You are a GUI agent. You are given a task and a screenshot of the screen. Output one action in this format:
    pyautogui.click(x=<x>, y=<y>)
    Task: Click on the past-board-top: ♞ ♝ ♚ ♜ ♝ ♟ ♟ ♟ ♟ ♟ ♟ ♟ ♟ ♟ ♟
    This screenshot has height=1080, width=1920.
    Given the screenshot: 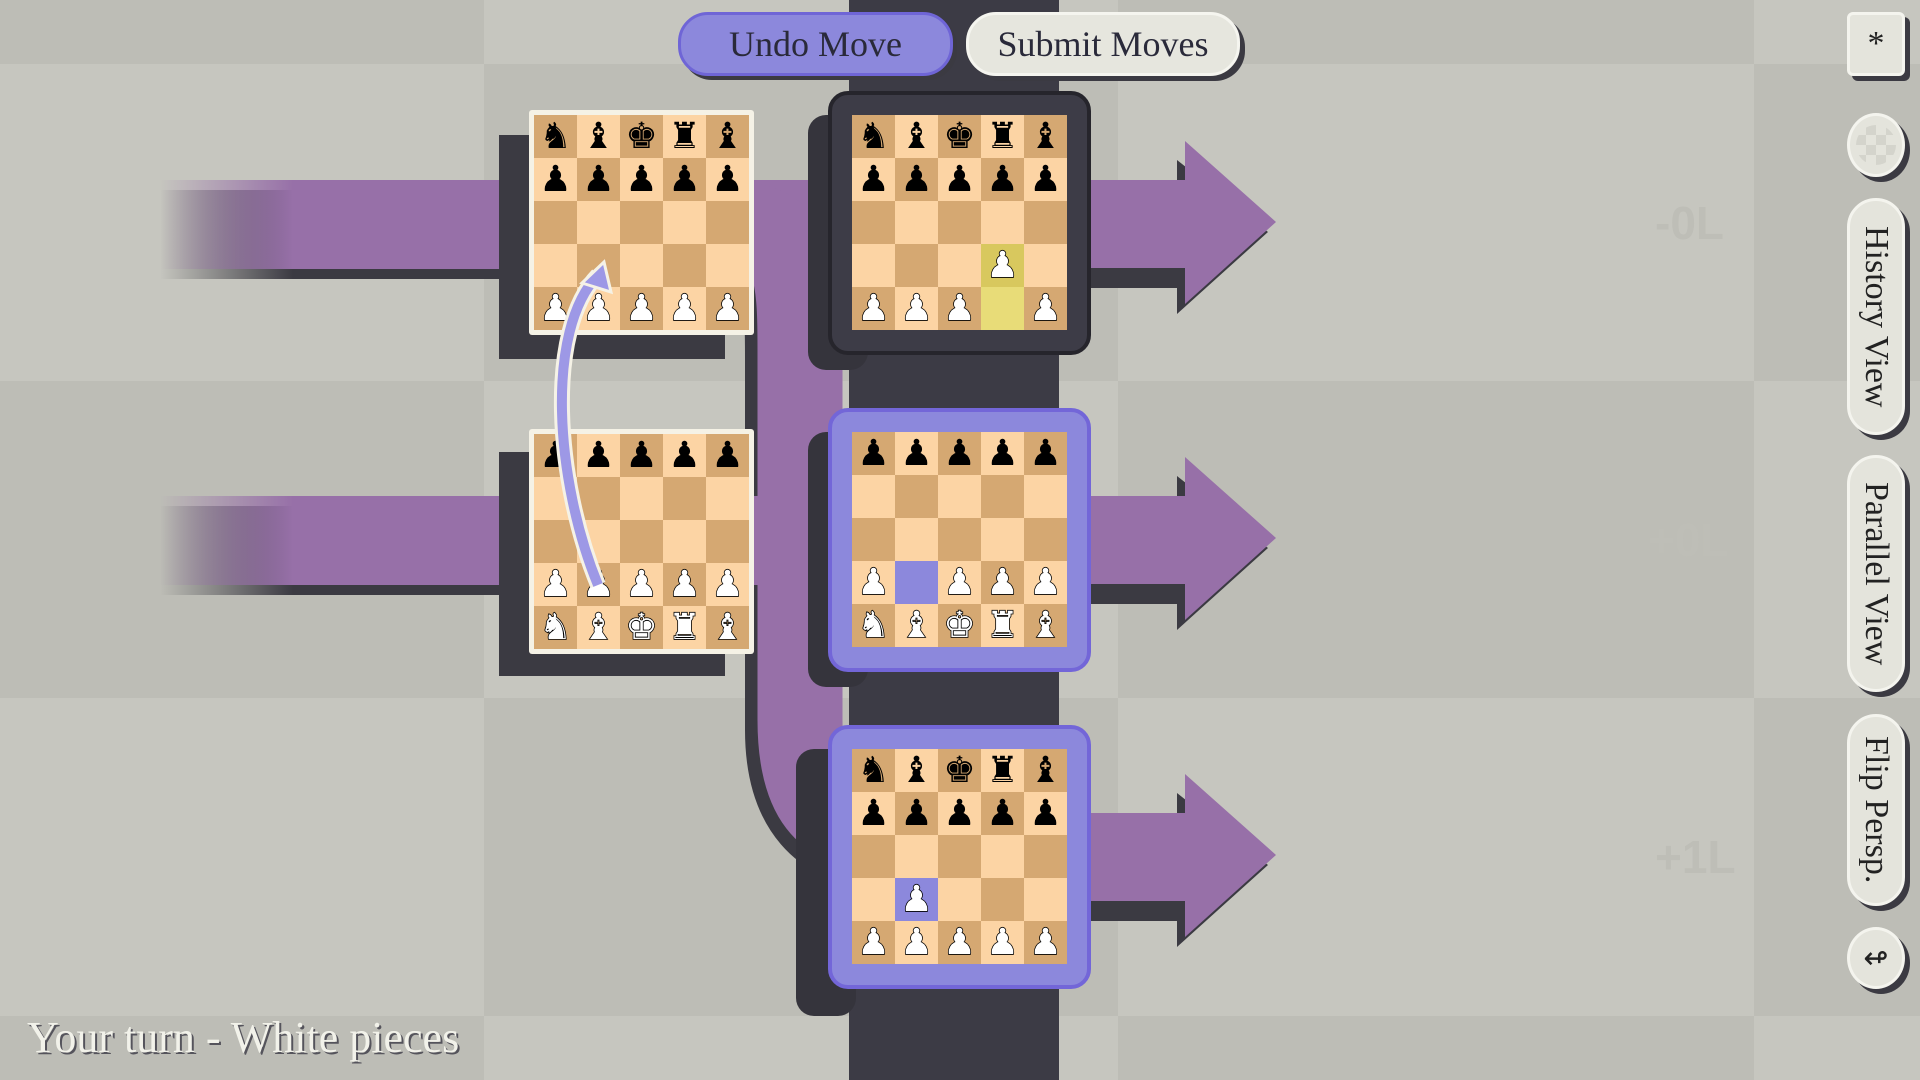 What is the action you would take?
    pyautogui.click(x=641, y=222)
    